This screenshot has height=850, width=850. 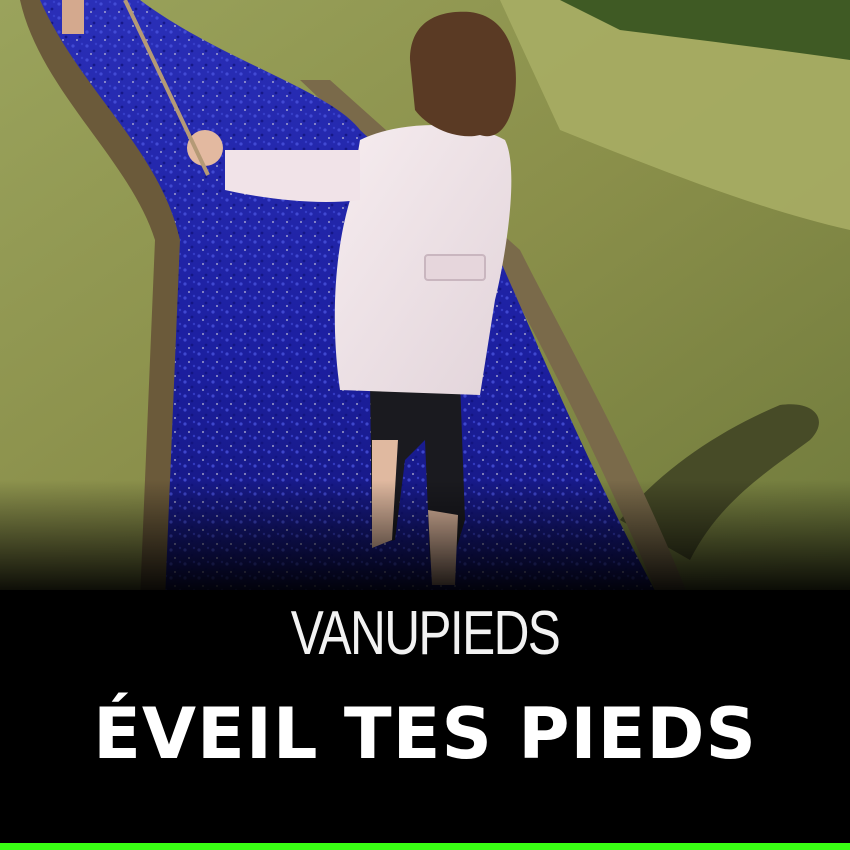 I want to click on photo-fade-overlay, so click(x=425, y=541).